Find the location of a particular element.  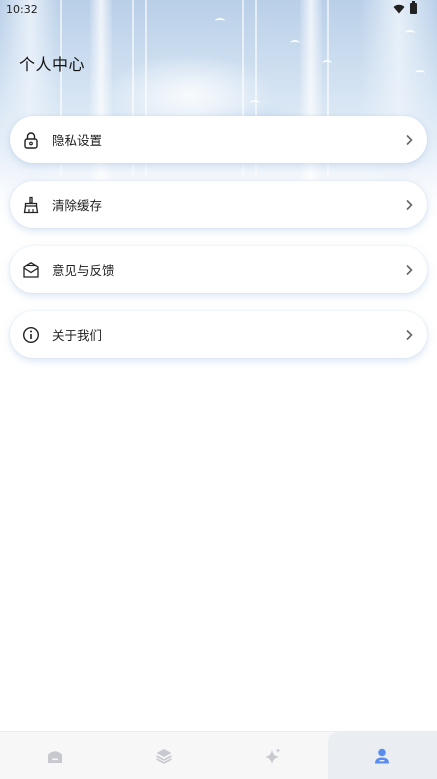

tab-profile is located at coordinates (382, 755).